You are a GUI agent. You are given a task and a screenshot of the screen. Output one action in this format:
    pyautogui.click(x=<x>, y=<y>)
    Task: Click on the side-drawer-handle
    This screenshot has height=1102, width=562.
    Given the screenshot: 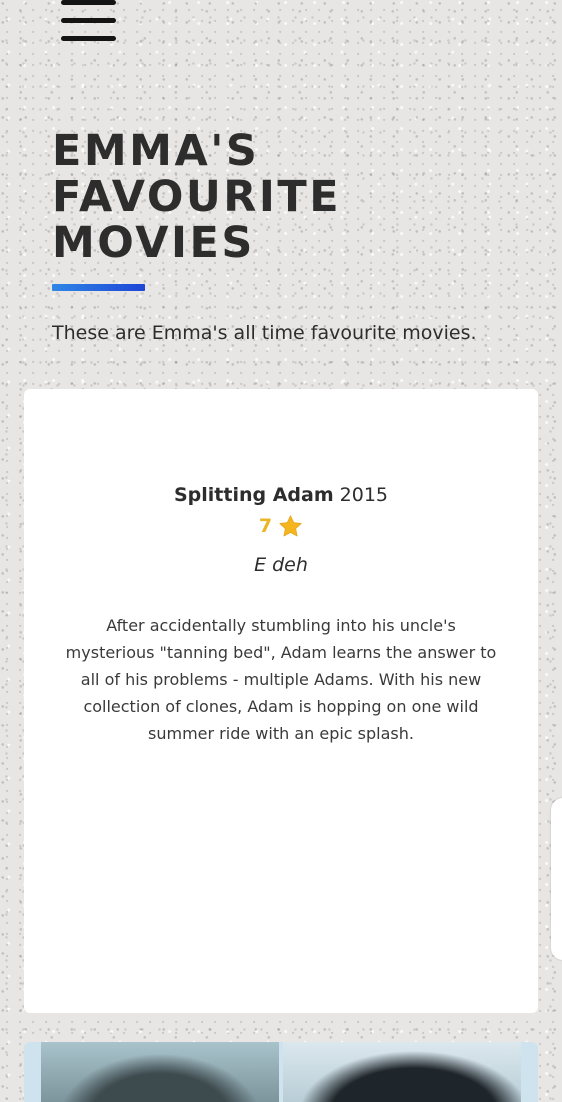 What is the action you would take?
    pyautogui.click(x=556, y=879)
    